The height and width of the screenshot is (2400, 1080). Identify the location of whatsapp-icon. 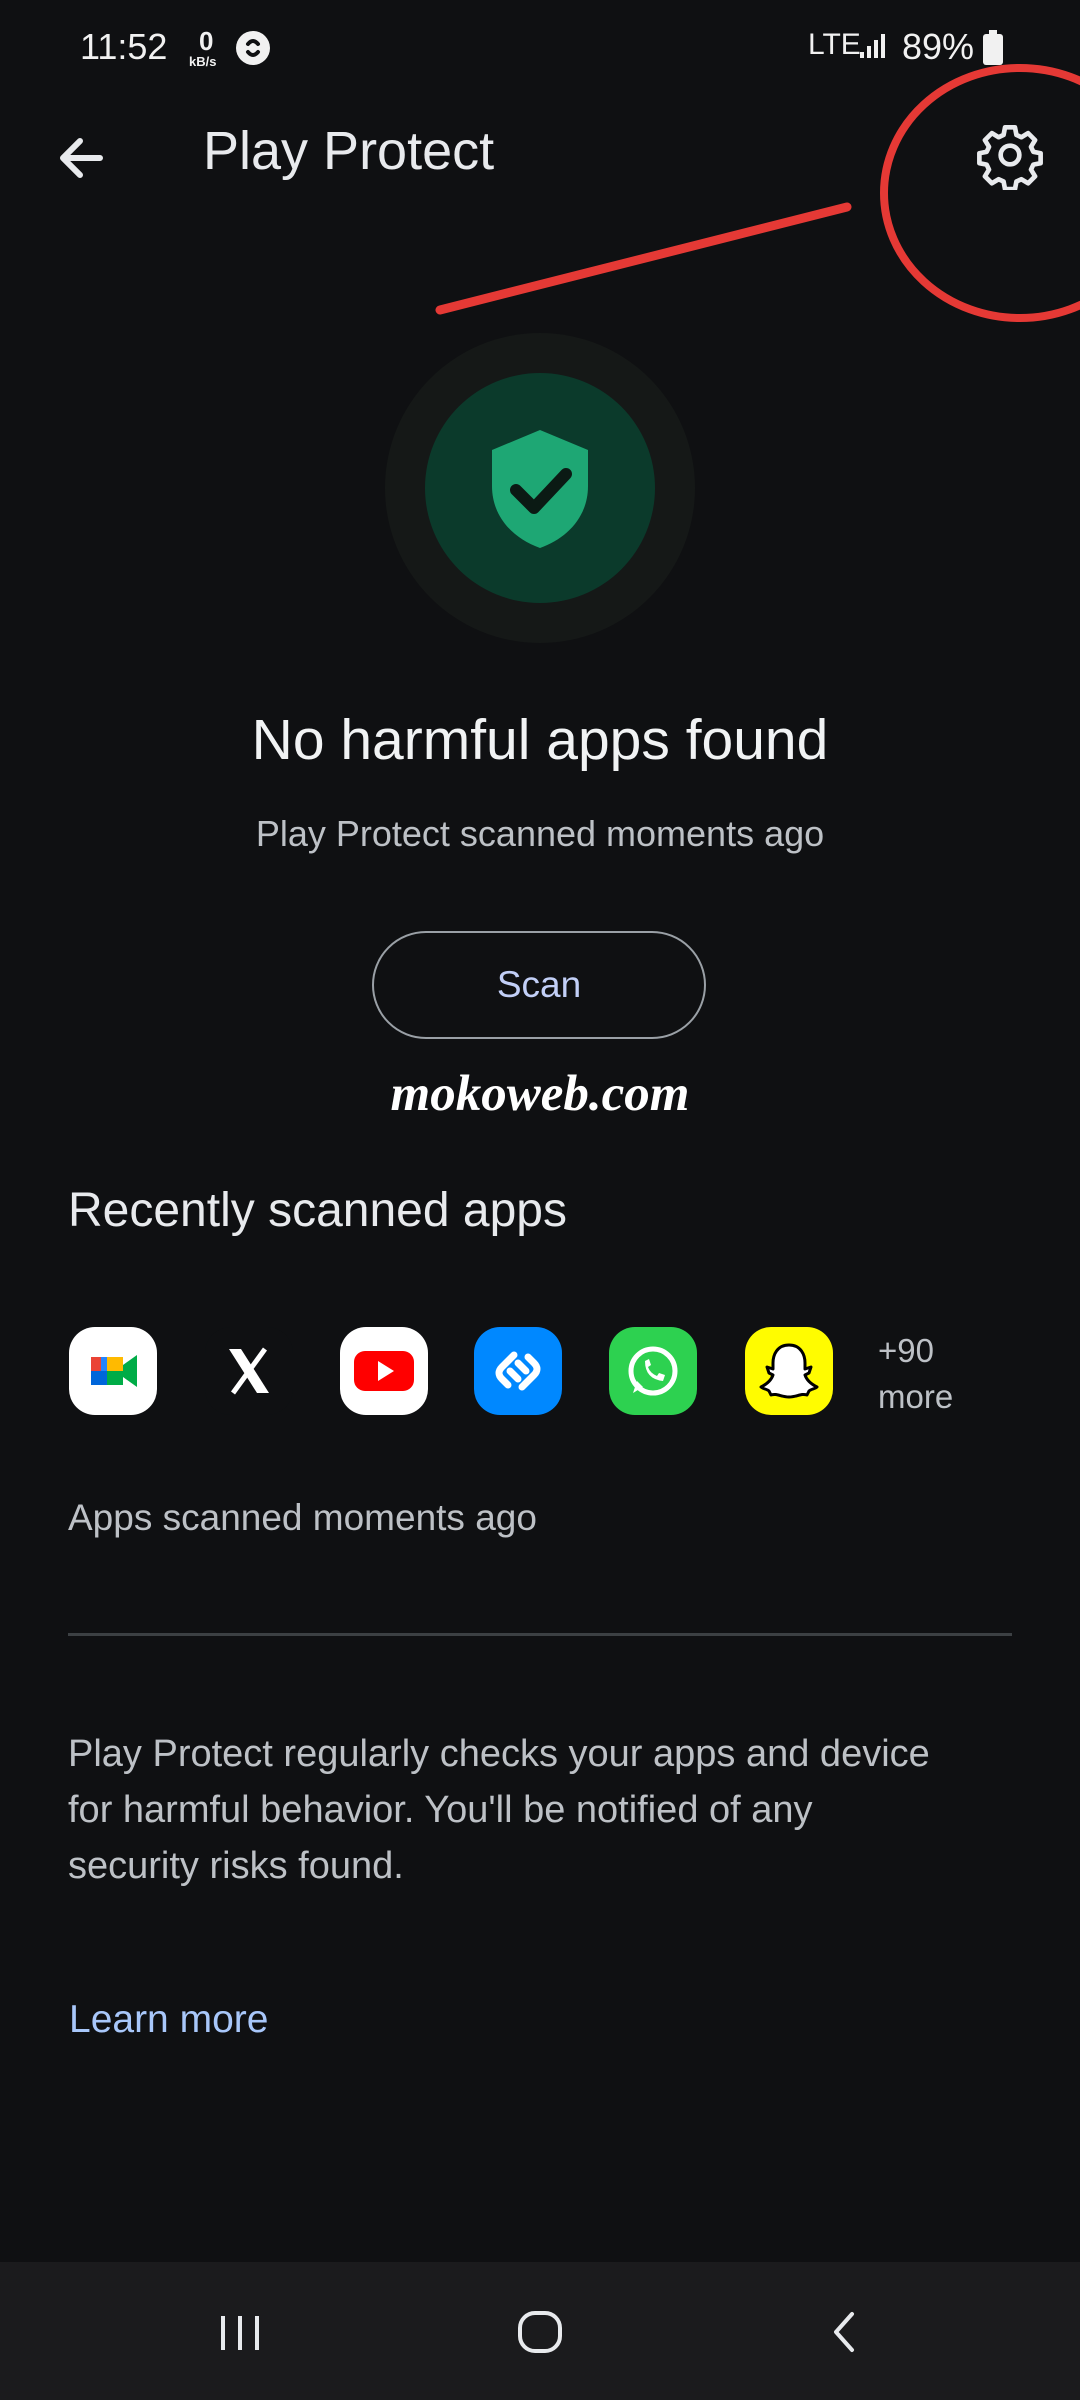
(653, 1371).